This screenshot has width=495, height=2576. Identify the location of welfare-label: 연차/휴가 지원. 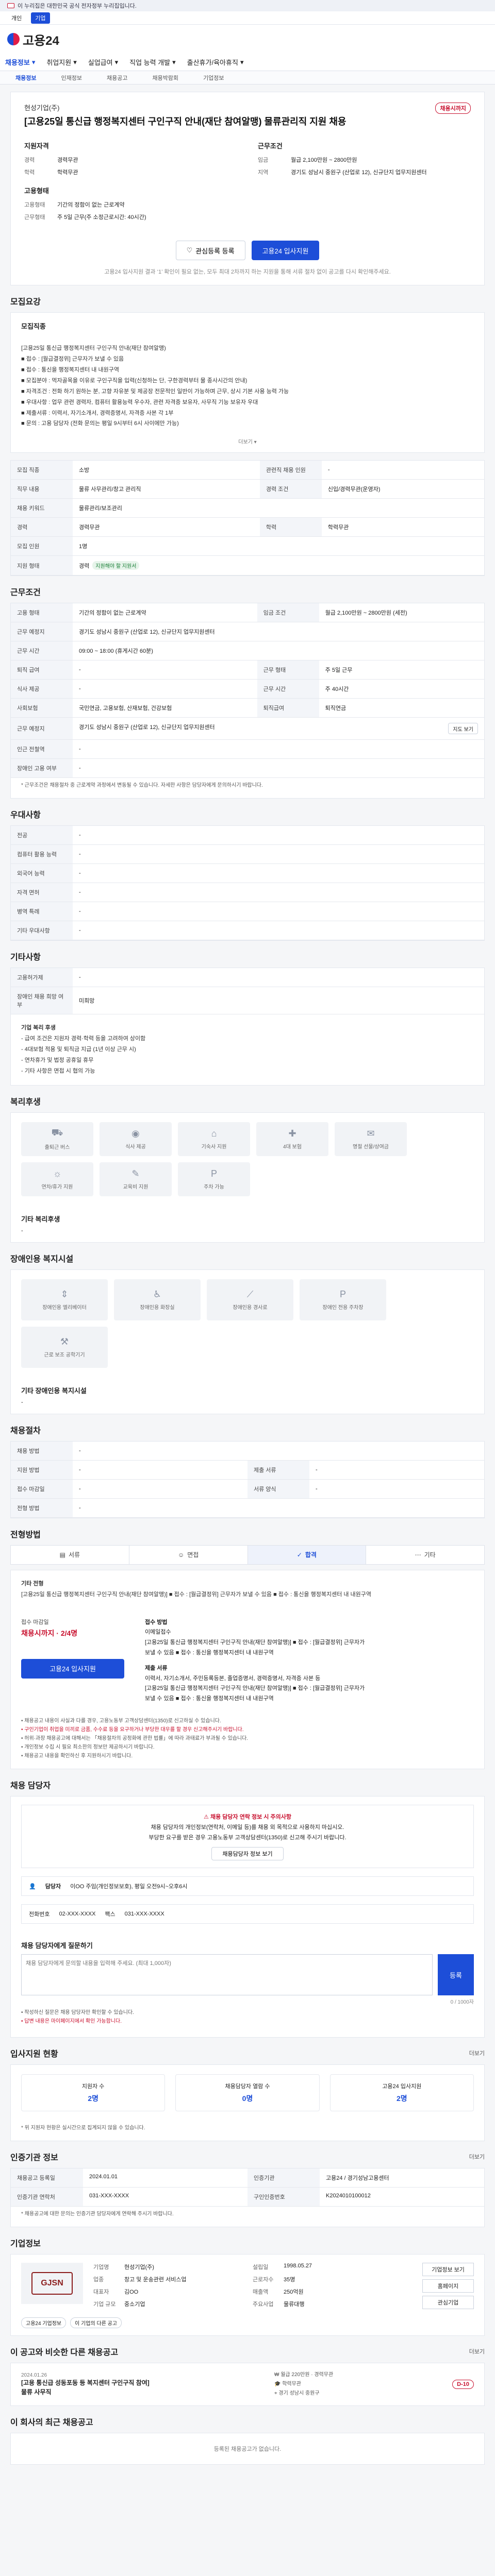
(57, 1187).